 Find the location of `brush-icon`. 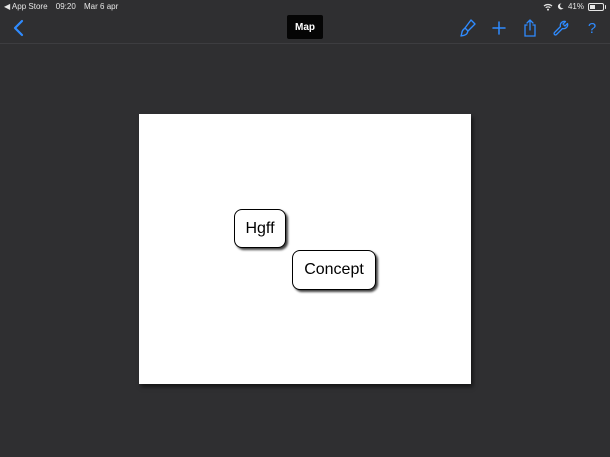

brush-icon is located at coordinates (468, 28).